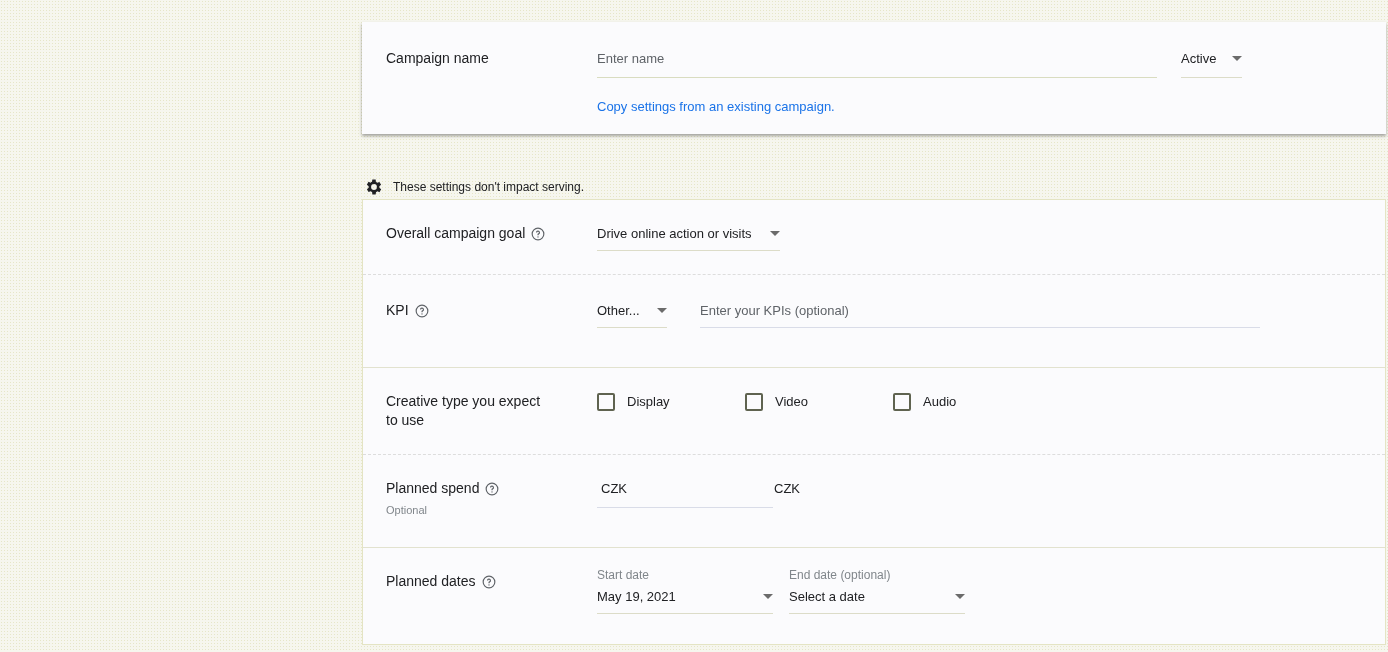  I want to click on spend-input-field: CZK, so click(685, 493).